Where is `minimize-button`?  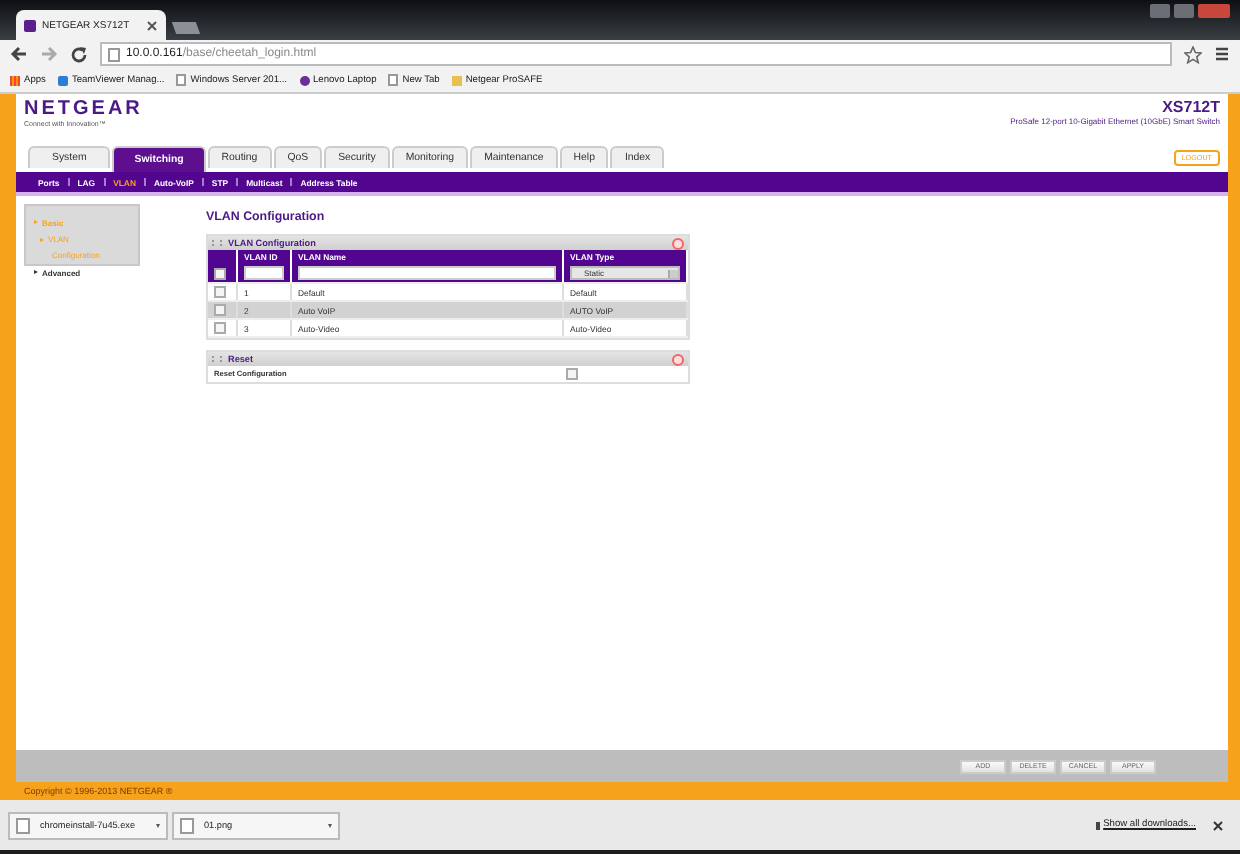
minimize-button is located at coordinates (1160, 11).